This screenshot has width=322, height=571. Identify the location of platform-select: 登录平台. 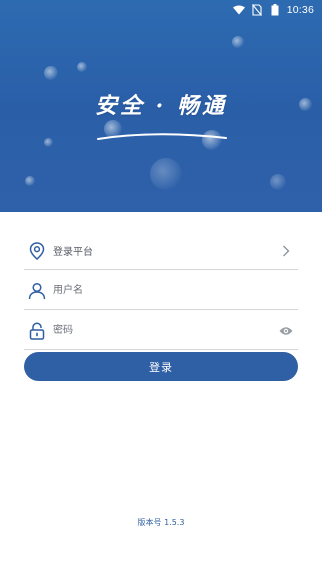
(161, 251).